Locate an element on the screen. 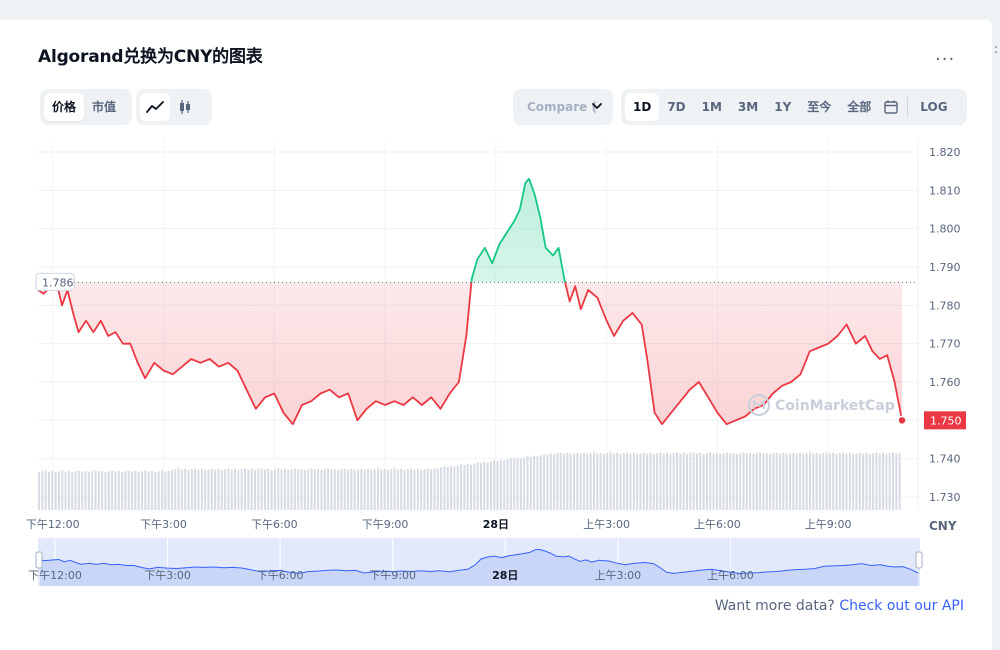 This screenshot has height=650, width=1000. api-link: Check out our API is located at coordinates (901, 606).